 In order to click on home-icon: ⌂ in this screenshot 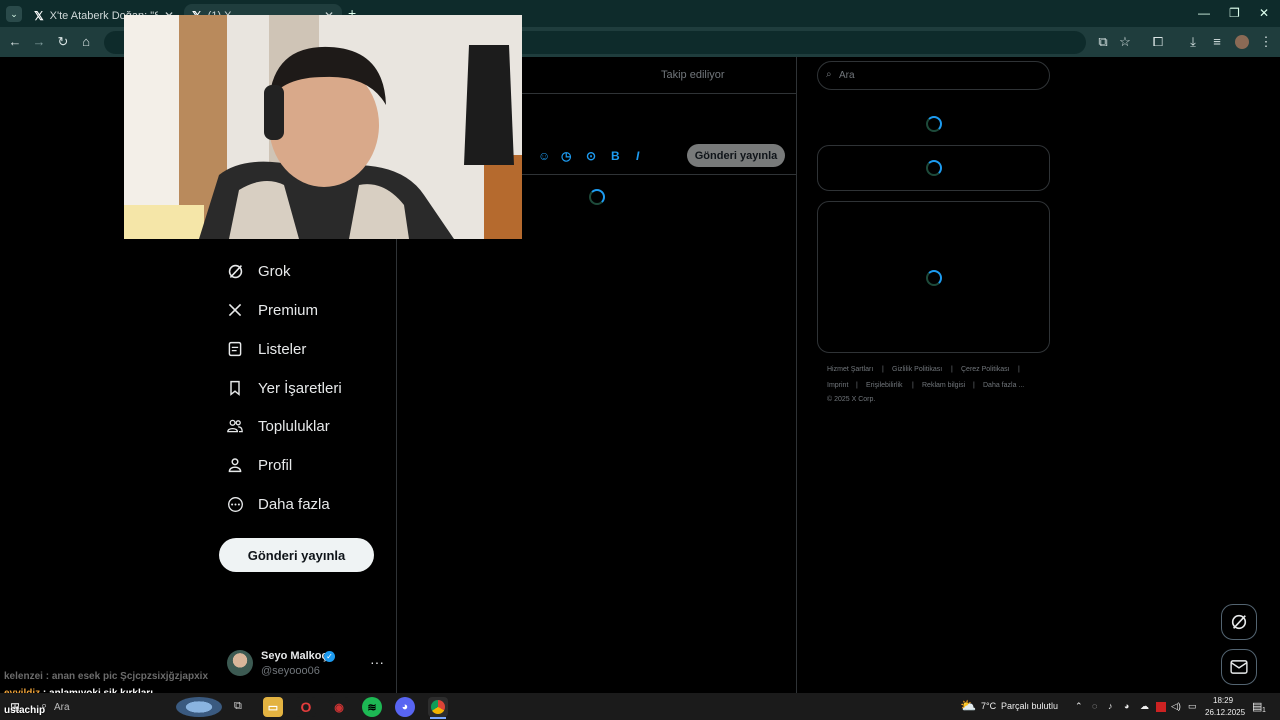, I will do `click(86, 41)`.